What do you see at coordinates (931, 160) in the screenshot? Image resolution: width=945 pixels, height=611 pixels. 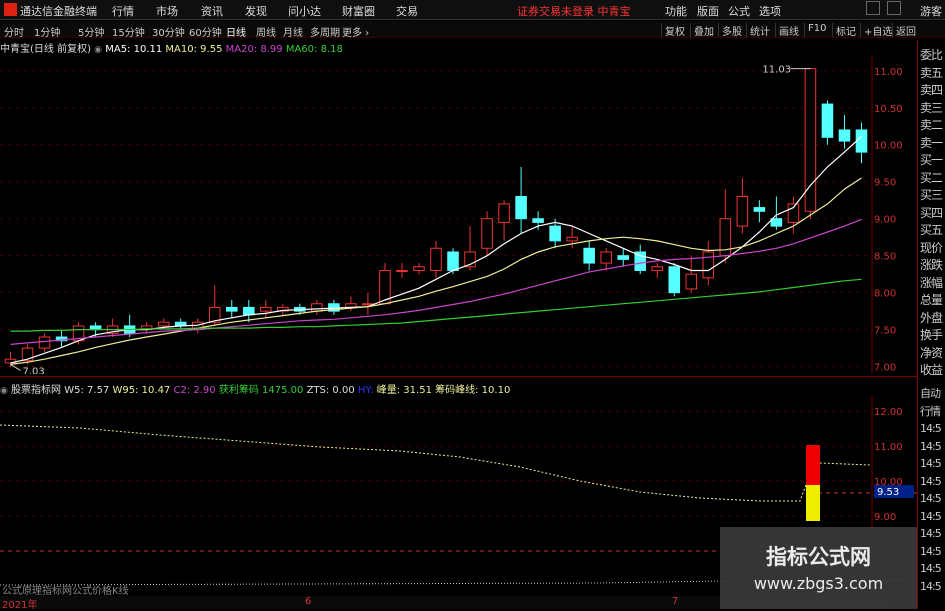 I see `quote-label-6: 买一` at bounding box center [931, 160].